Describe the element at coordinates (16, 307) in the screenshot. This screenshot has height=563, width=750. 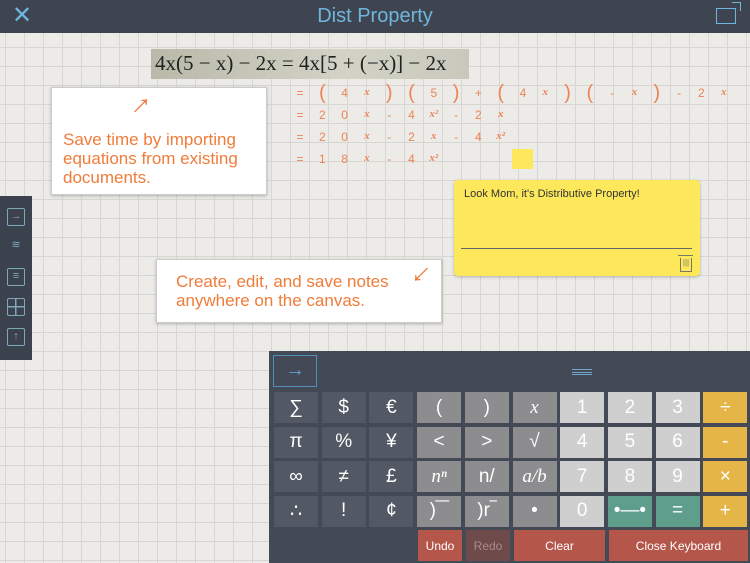
I see `grid-icon` at that location.